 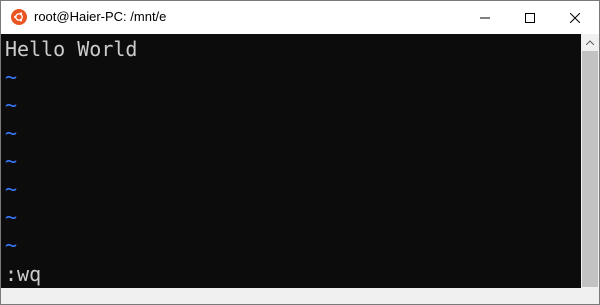 What do you see at coordinates (590, 296) in the screenshot?
I see `scrollbar-corner` at bounding box center [590, 296].